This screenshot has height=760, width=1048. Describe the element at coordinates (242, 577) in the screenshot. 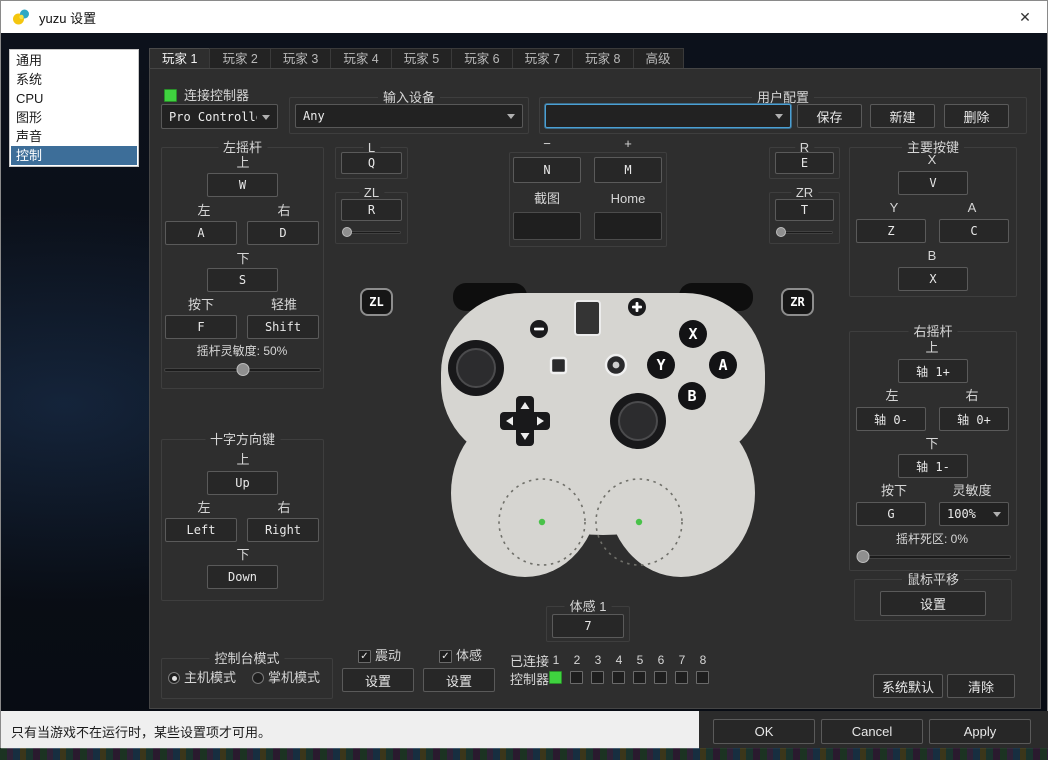

I see `dpad-down-button: Down` at that location.